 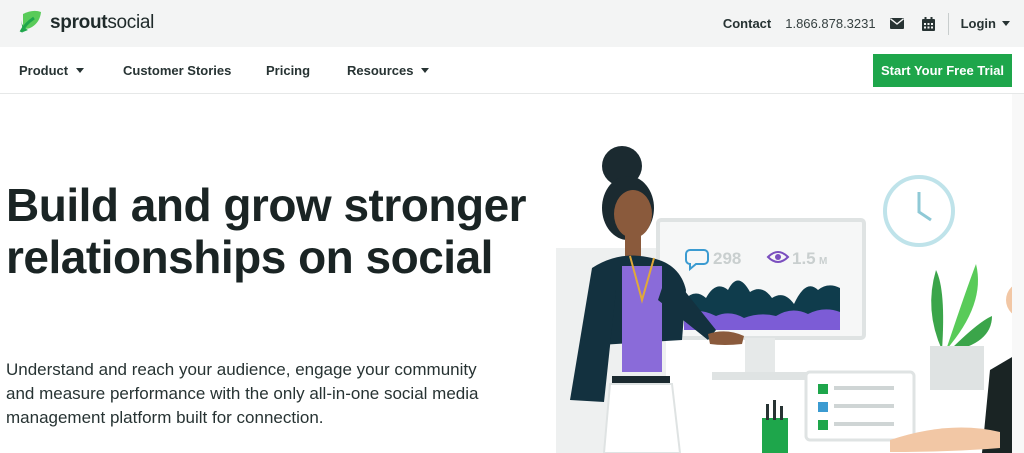 What do you see at coordinates (823, 261) in the screenshot?
I see `views-unit: M` at bounding box center [823, 261].